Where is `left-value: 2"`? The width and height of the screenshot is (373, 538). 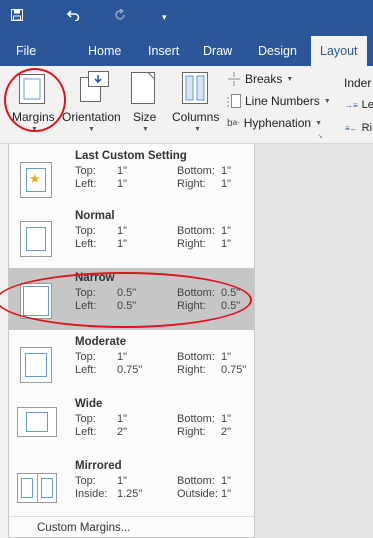 left-value: 2" is located at coordinates (122, 432).